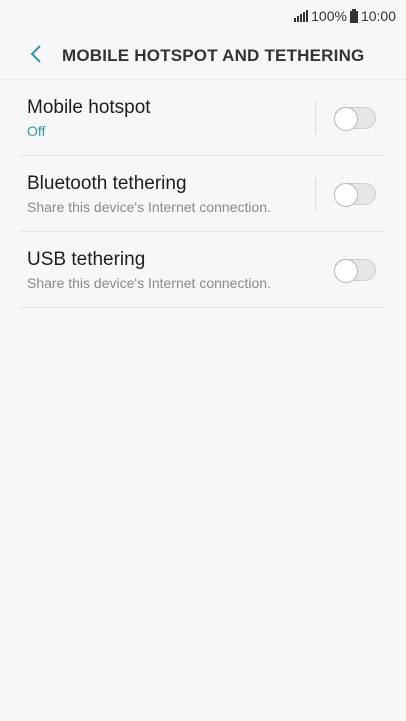  I want to click on clock: 10:00, so click(378, 16).